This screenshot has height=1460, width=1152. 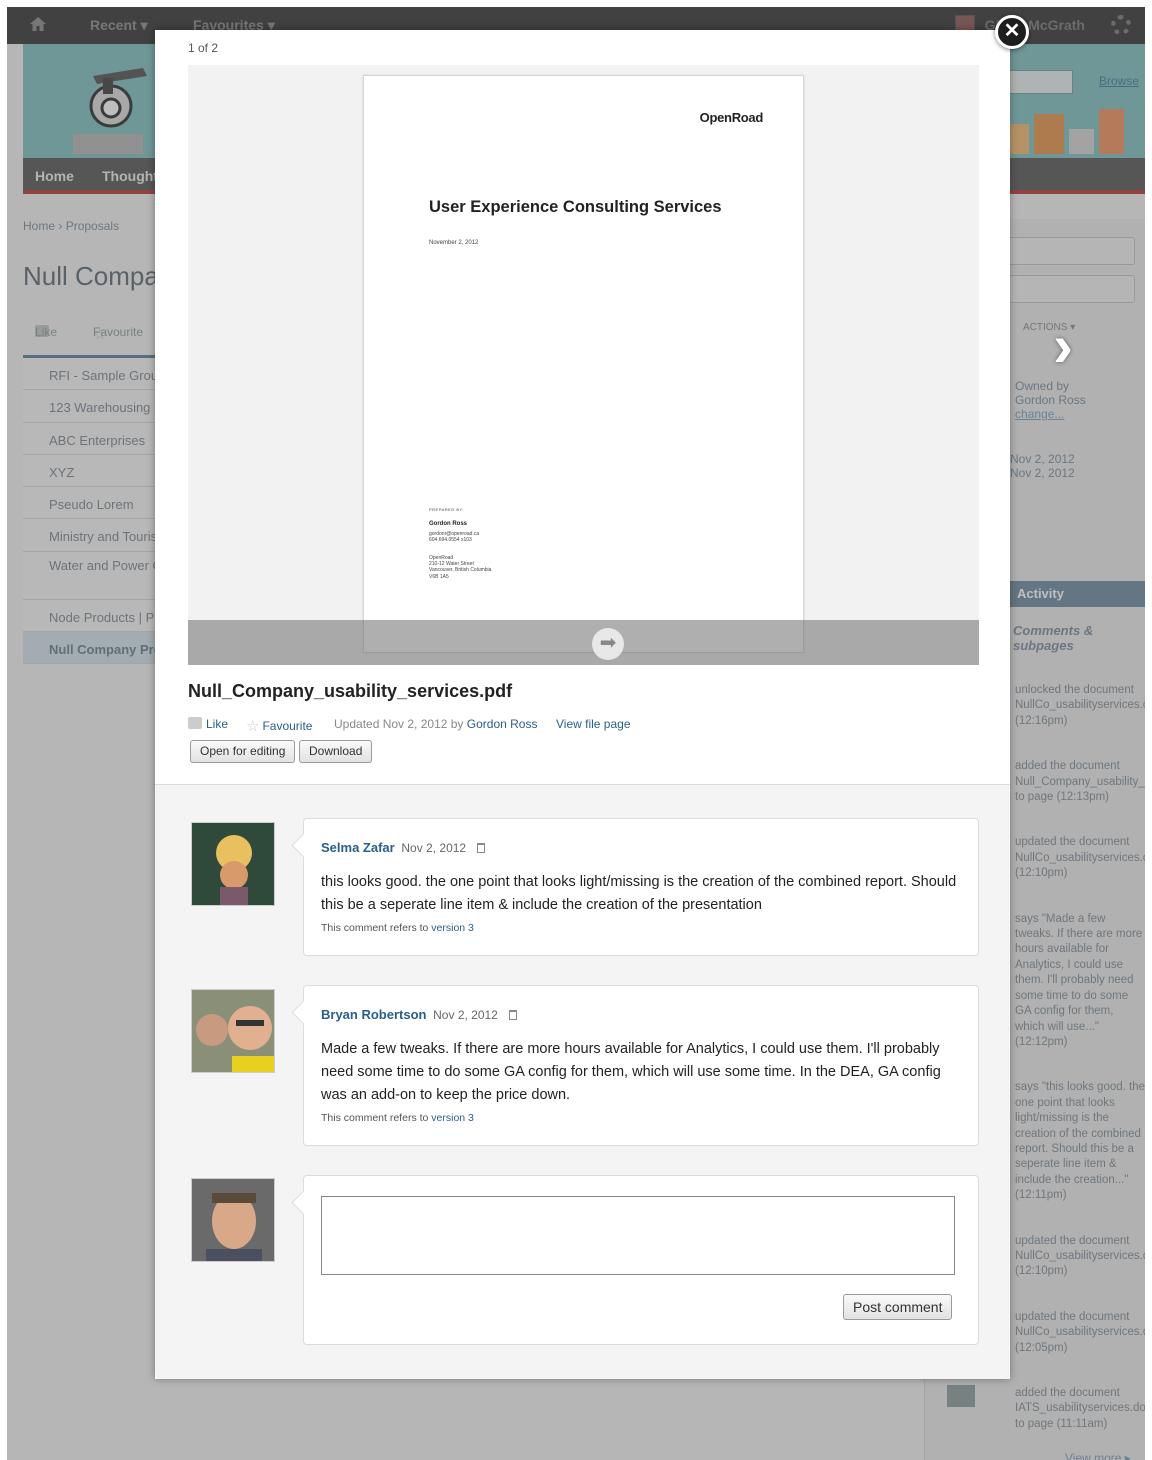 What do you see at coordinates (195, 723) in the screenshot?
I see `thumbs-up-icon` at bounding box center [195, 723].